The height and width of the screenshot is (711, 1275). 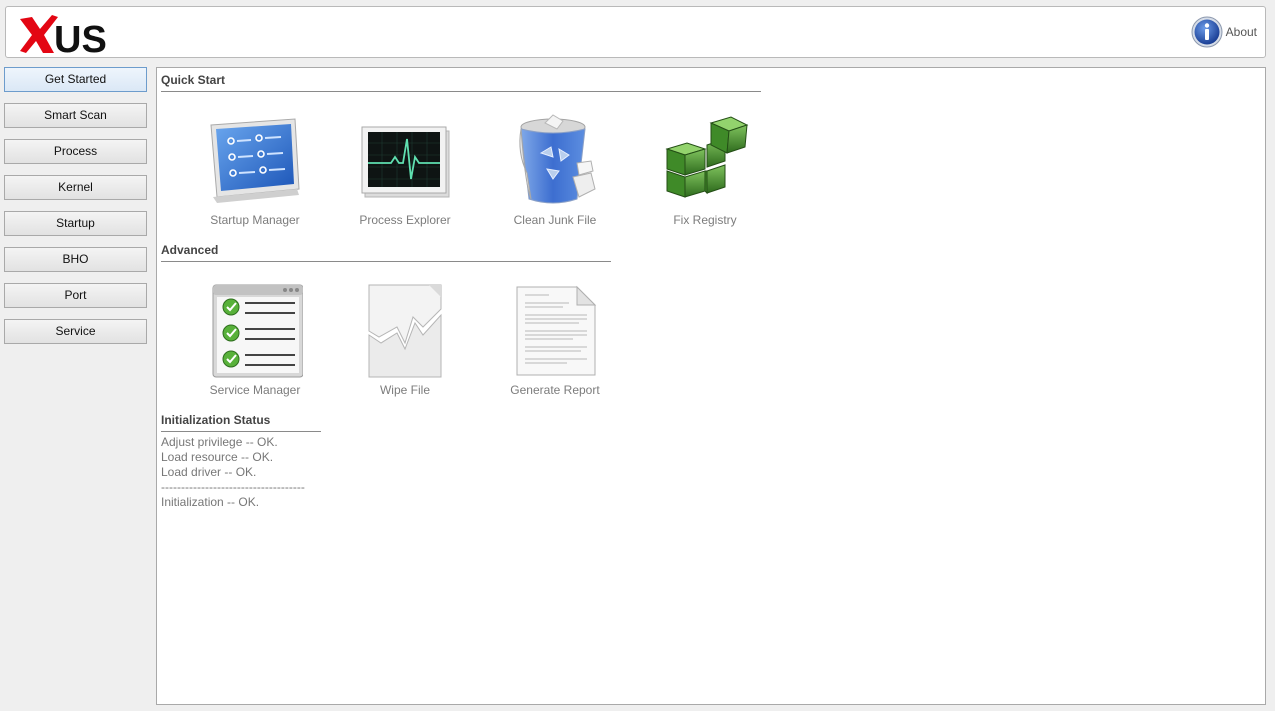 I want to click on tile-label: Wipe File, so click(x=404, y=390).